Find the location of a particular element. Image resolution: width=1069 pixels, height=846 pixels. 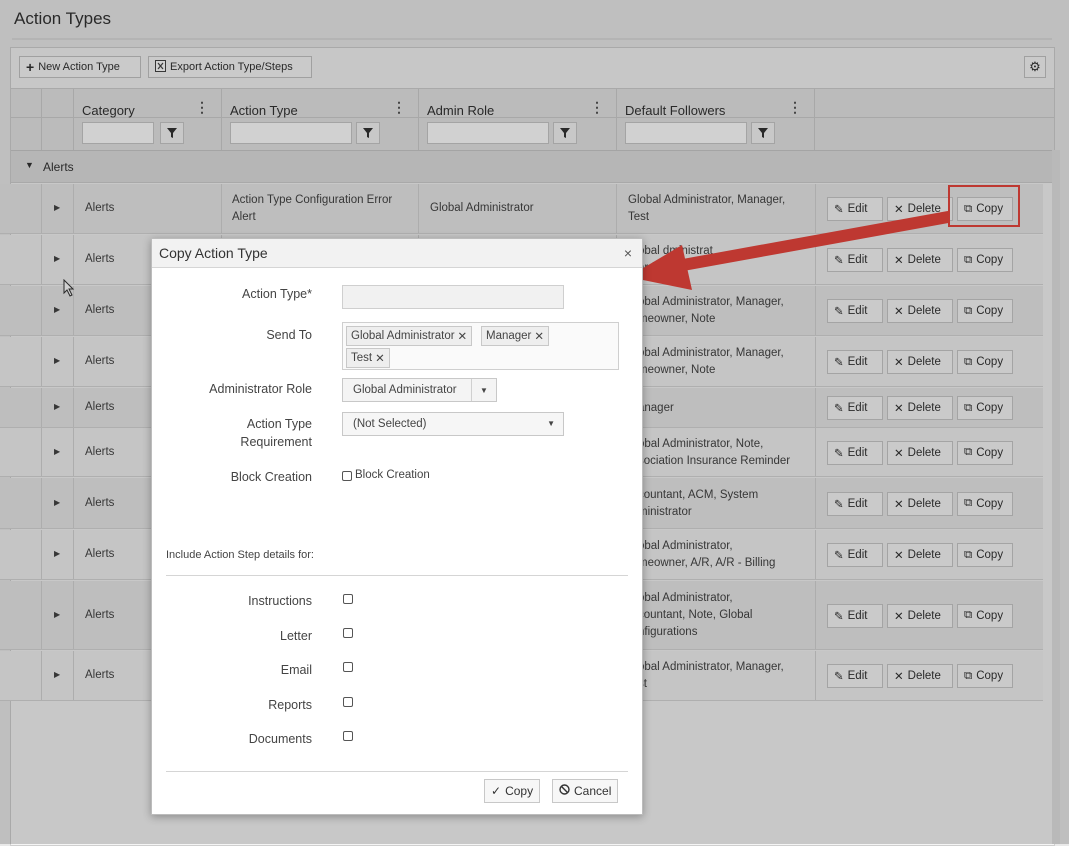

dialog-copy-button: ✓ Copy is located at coordinates (512, 791).